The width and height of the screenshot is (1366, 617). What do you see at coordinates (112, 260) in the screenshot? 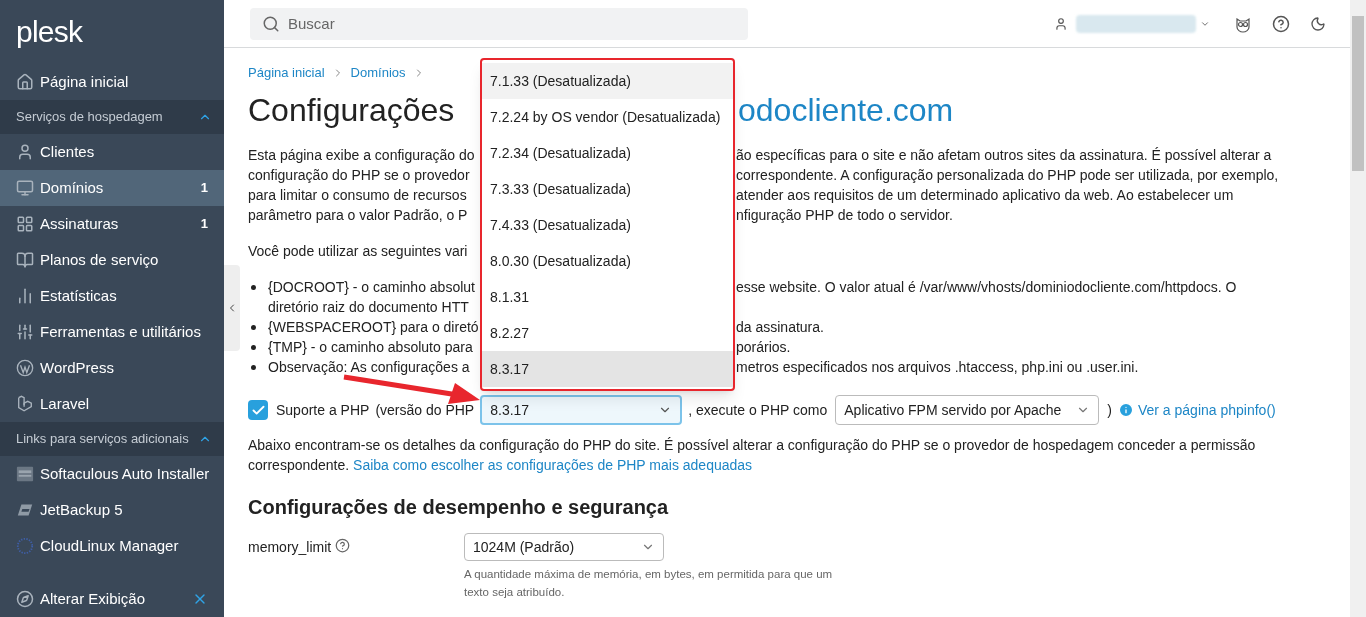
I see `sidebar-item: Planos de serviço` at bounding box center [112, 260].